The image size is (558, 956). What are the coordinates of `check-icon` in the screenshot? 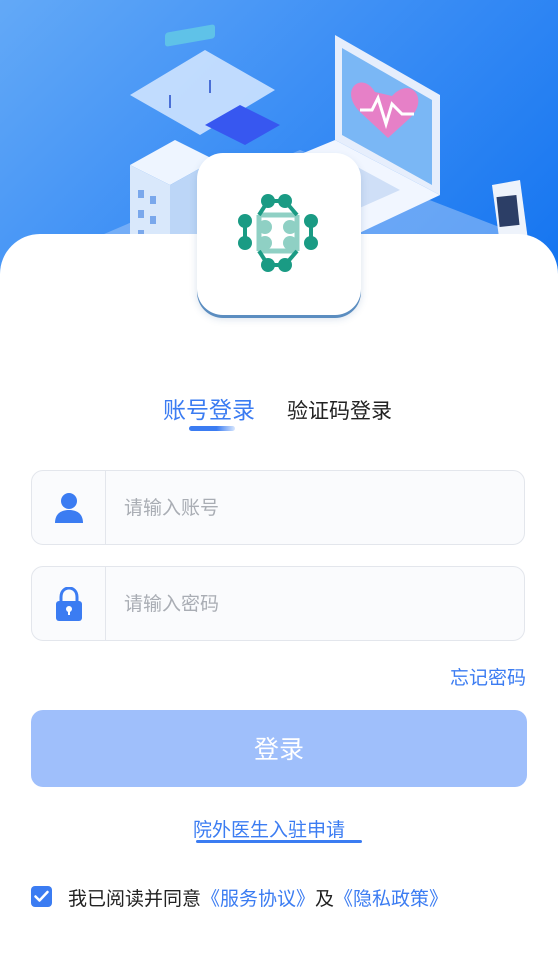 It's located at (41, 896).